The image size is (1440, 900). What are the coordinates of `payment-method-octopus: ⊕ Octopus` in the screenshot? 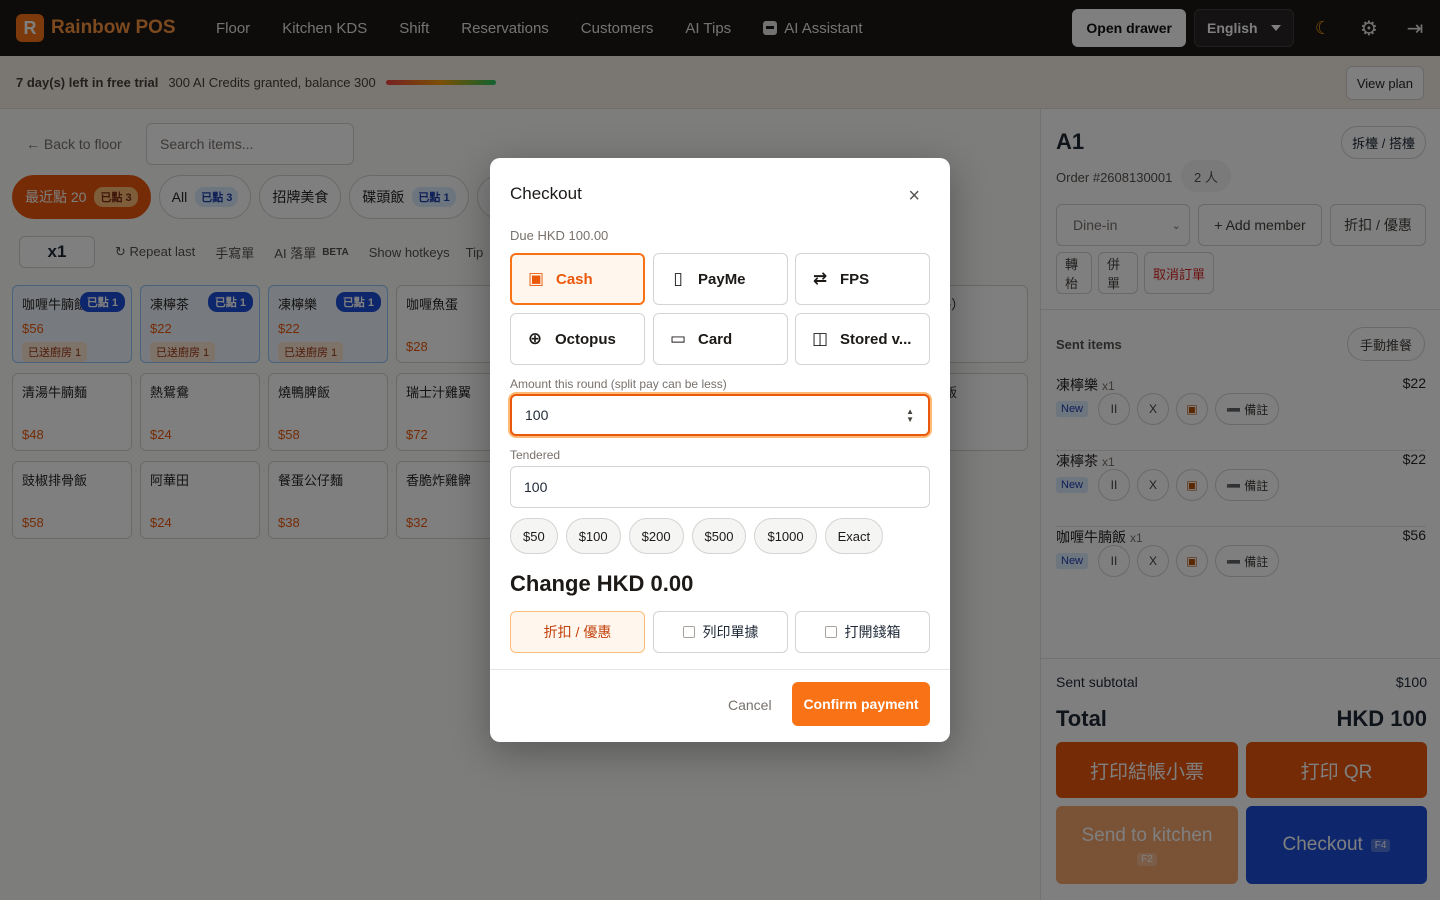 It's located at (577, 339).